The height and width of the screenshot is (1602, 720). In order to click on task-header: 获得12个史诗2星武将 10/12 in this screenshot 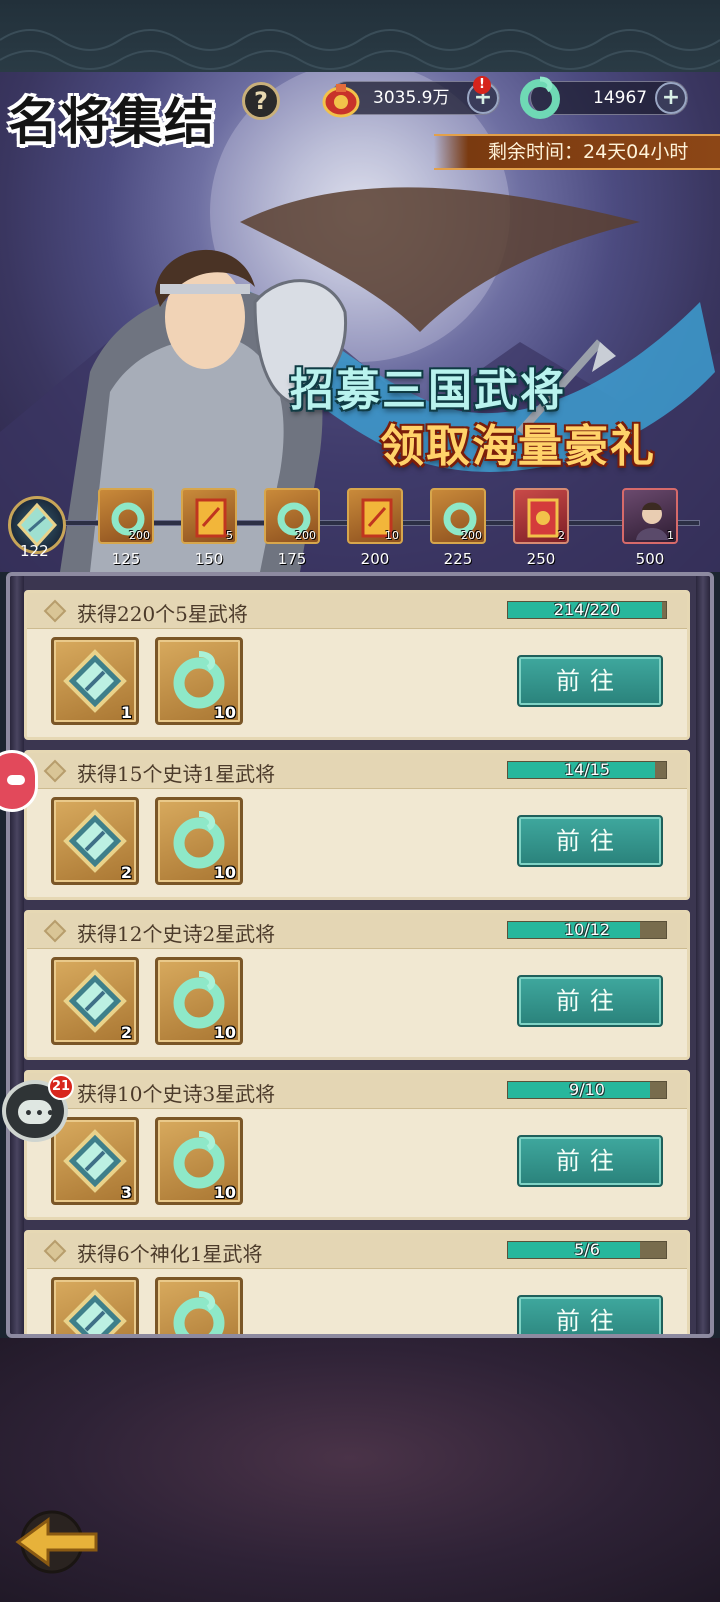, I will do `click(357, 931)`.